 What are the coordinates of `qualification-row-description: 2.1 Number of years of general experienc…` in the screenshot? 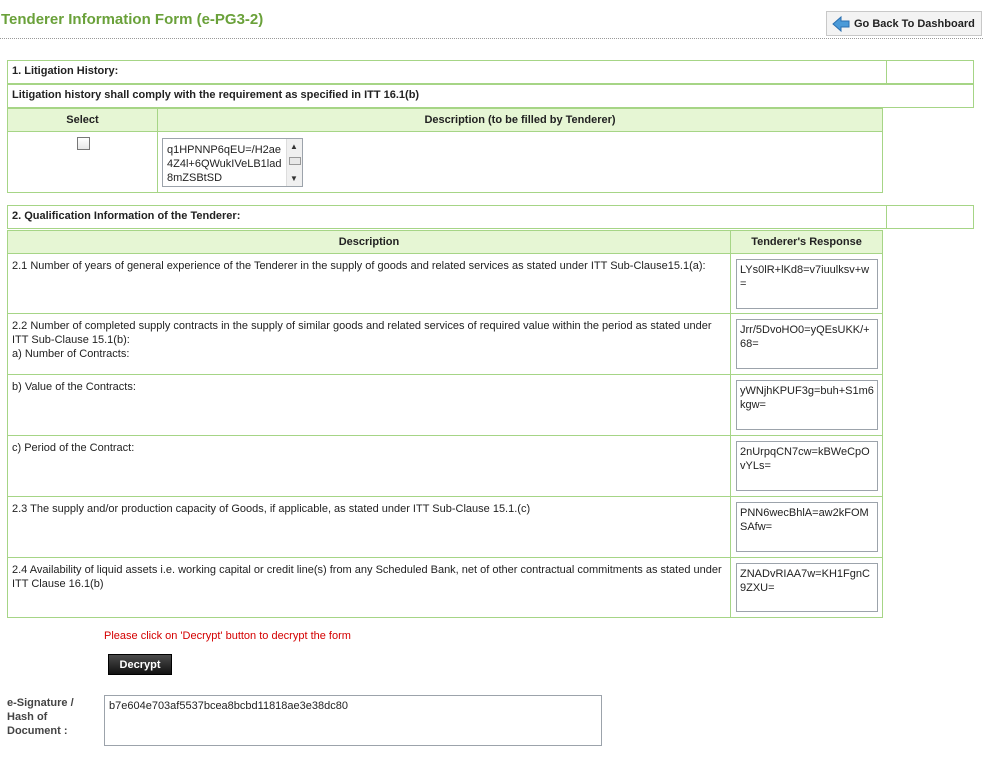 It's located at (369, 283).